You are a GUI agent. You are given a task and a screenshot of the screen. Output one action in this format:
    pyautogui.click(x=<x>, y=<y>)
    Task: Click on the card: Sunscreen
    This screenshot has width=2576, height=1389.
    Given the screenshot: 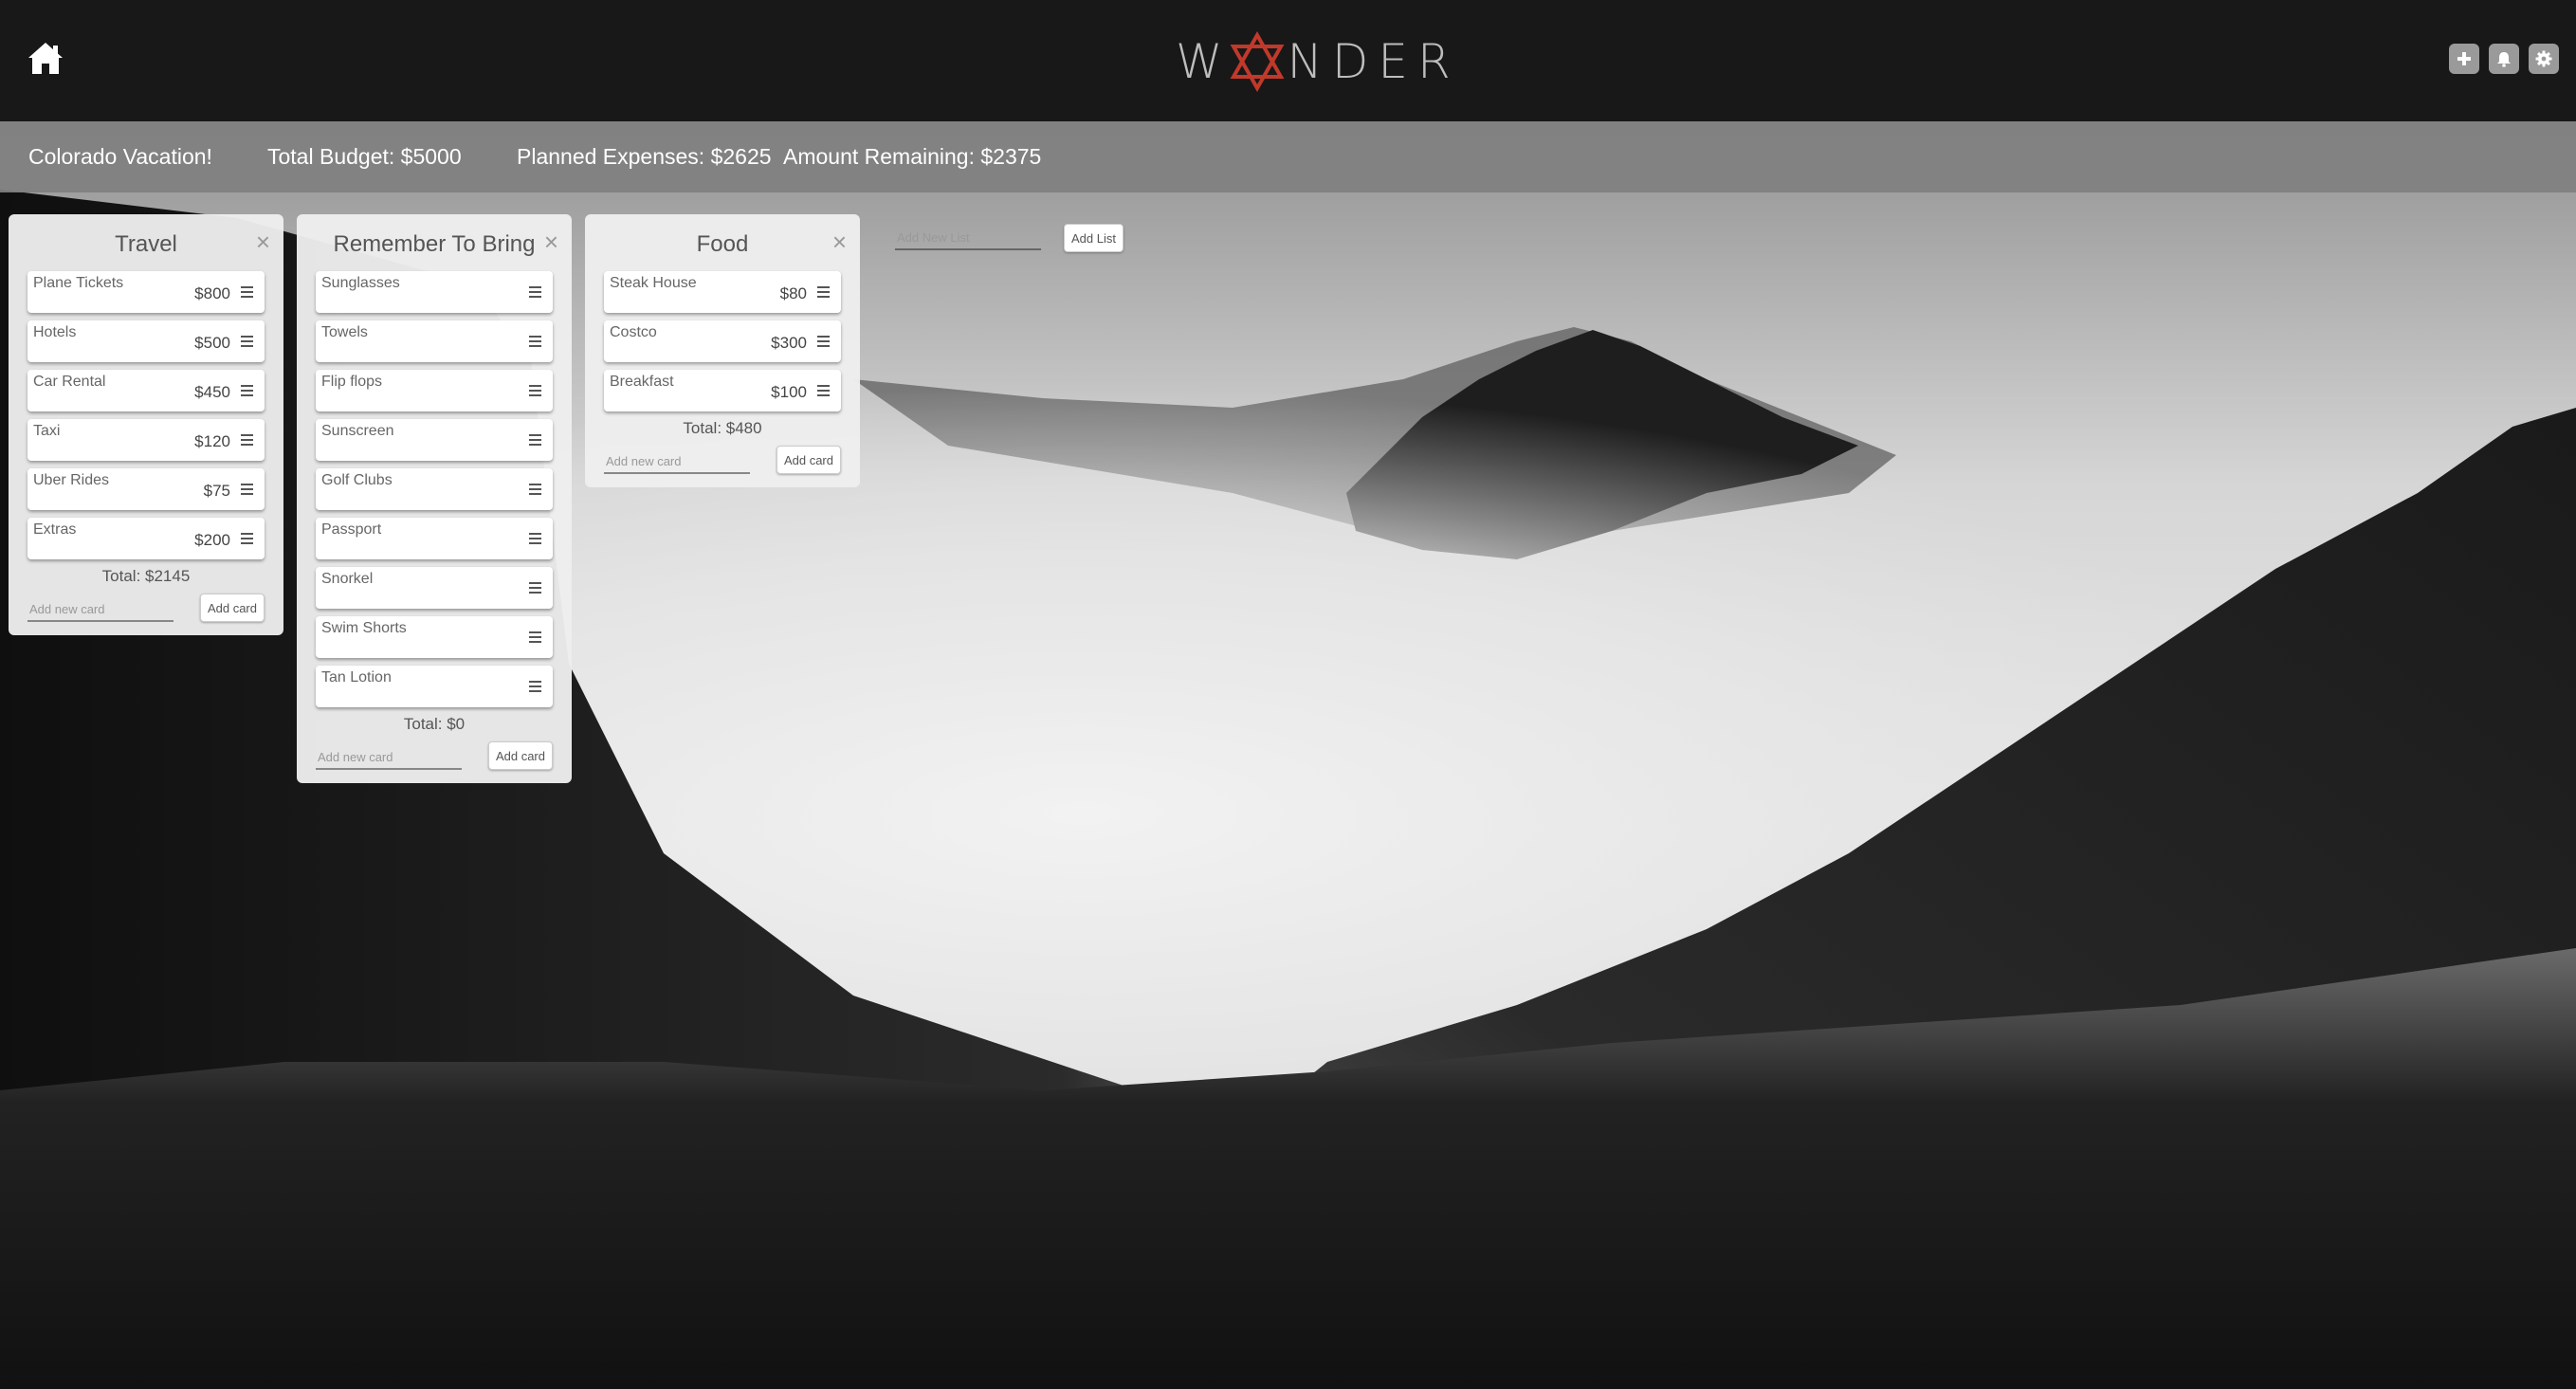 What is the action you would take?
    pyautogui.click(x=434, y=440)
    